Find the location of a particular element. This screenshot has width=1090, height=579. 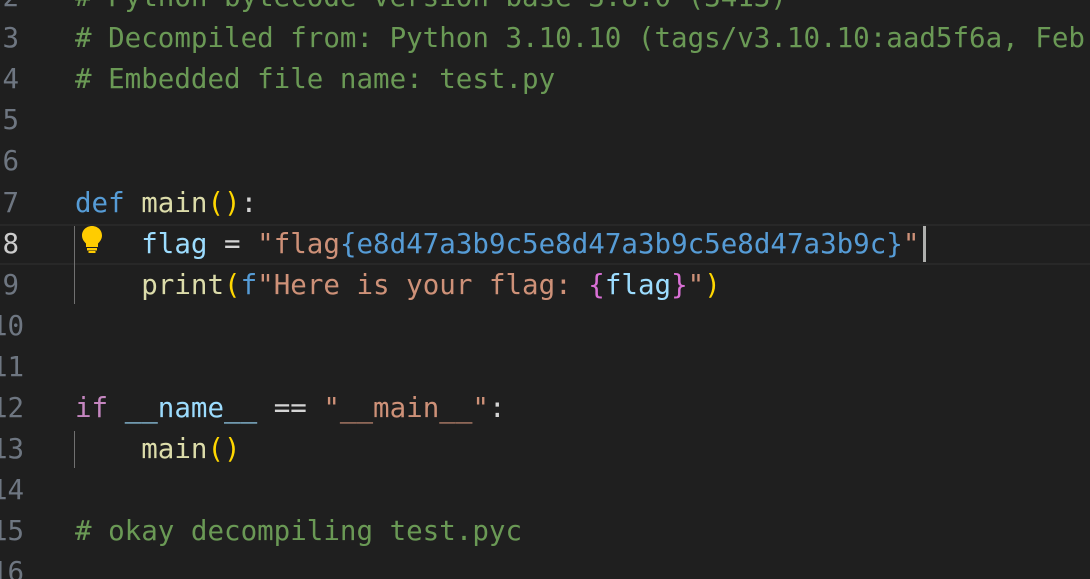

code-text: def main(): is located at coordinates (166, 203).